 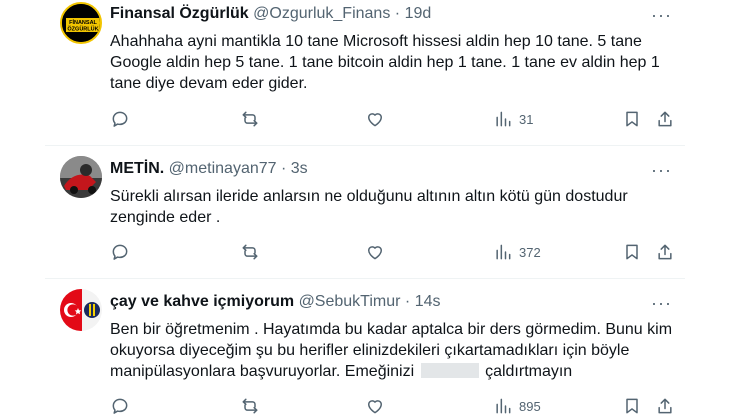 I want to click on tweet-header: Finansal Özgürlük @Ozgurluk_Finans · 19d, so click(x=270, y=14).